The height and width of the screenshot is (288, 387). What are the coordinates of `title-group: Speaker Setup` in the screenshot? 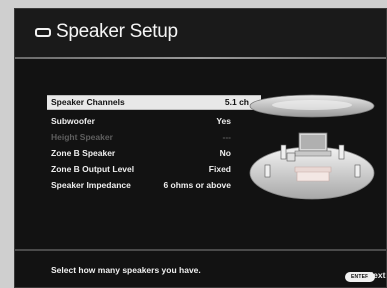 It's located at (106, 32).